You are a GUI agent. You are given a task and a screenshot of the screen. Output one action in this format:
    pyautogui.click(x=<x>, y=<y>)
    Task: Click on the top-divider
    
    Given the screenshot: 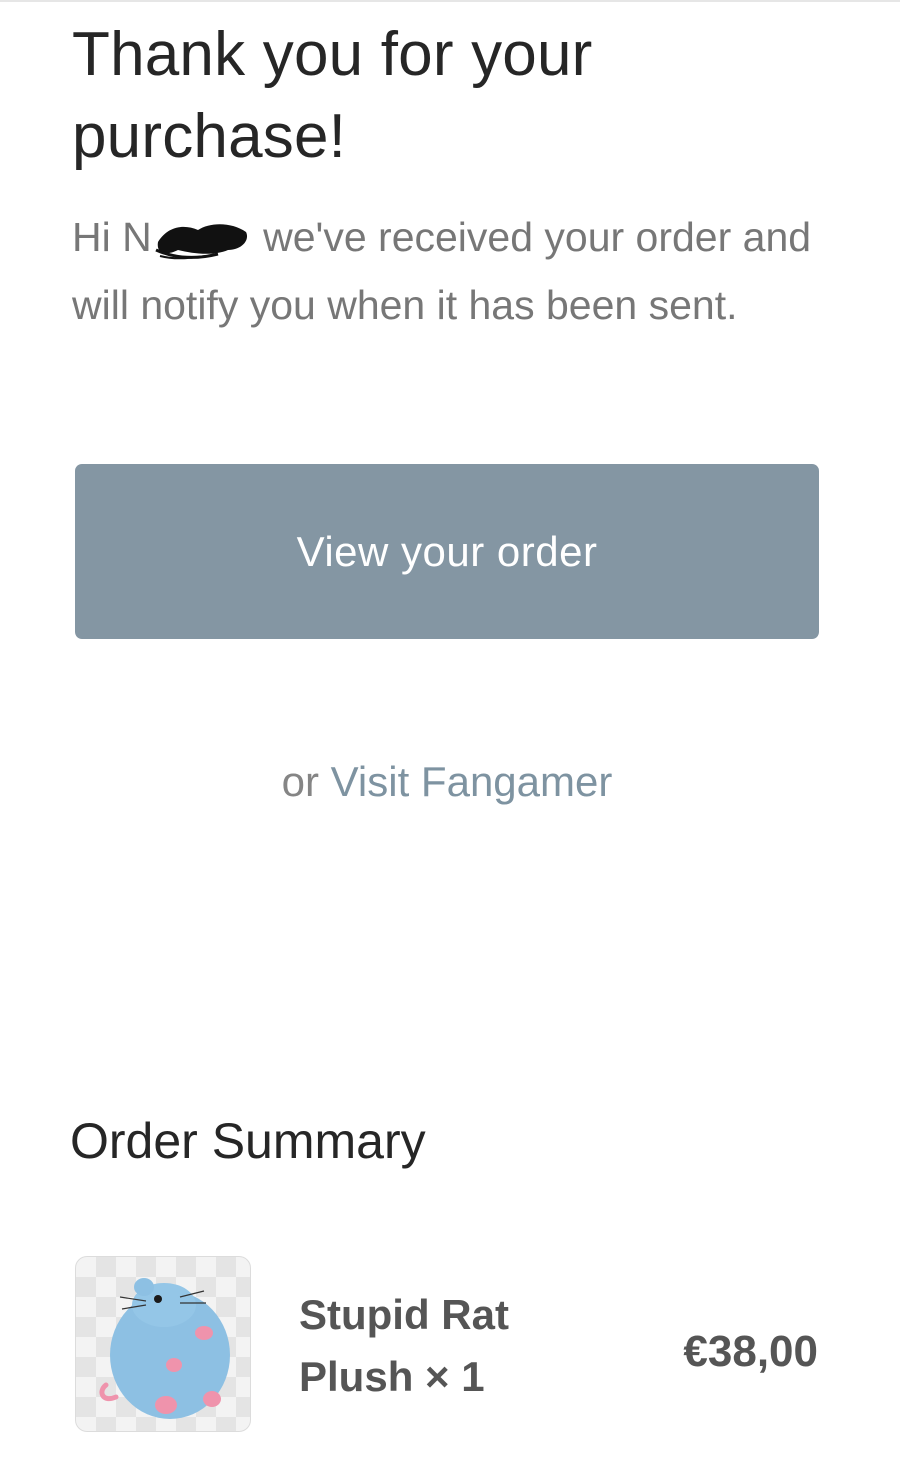 What is the action you would take?
    pyautogui.click(x=450, y=1)
    